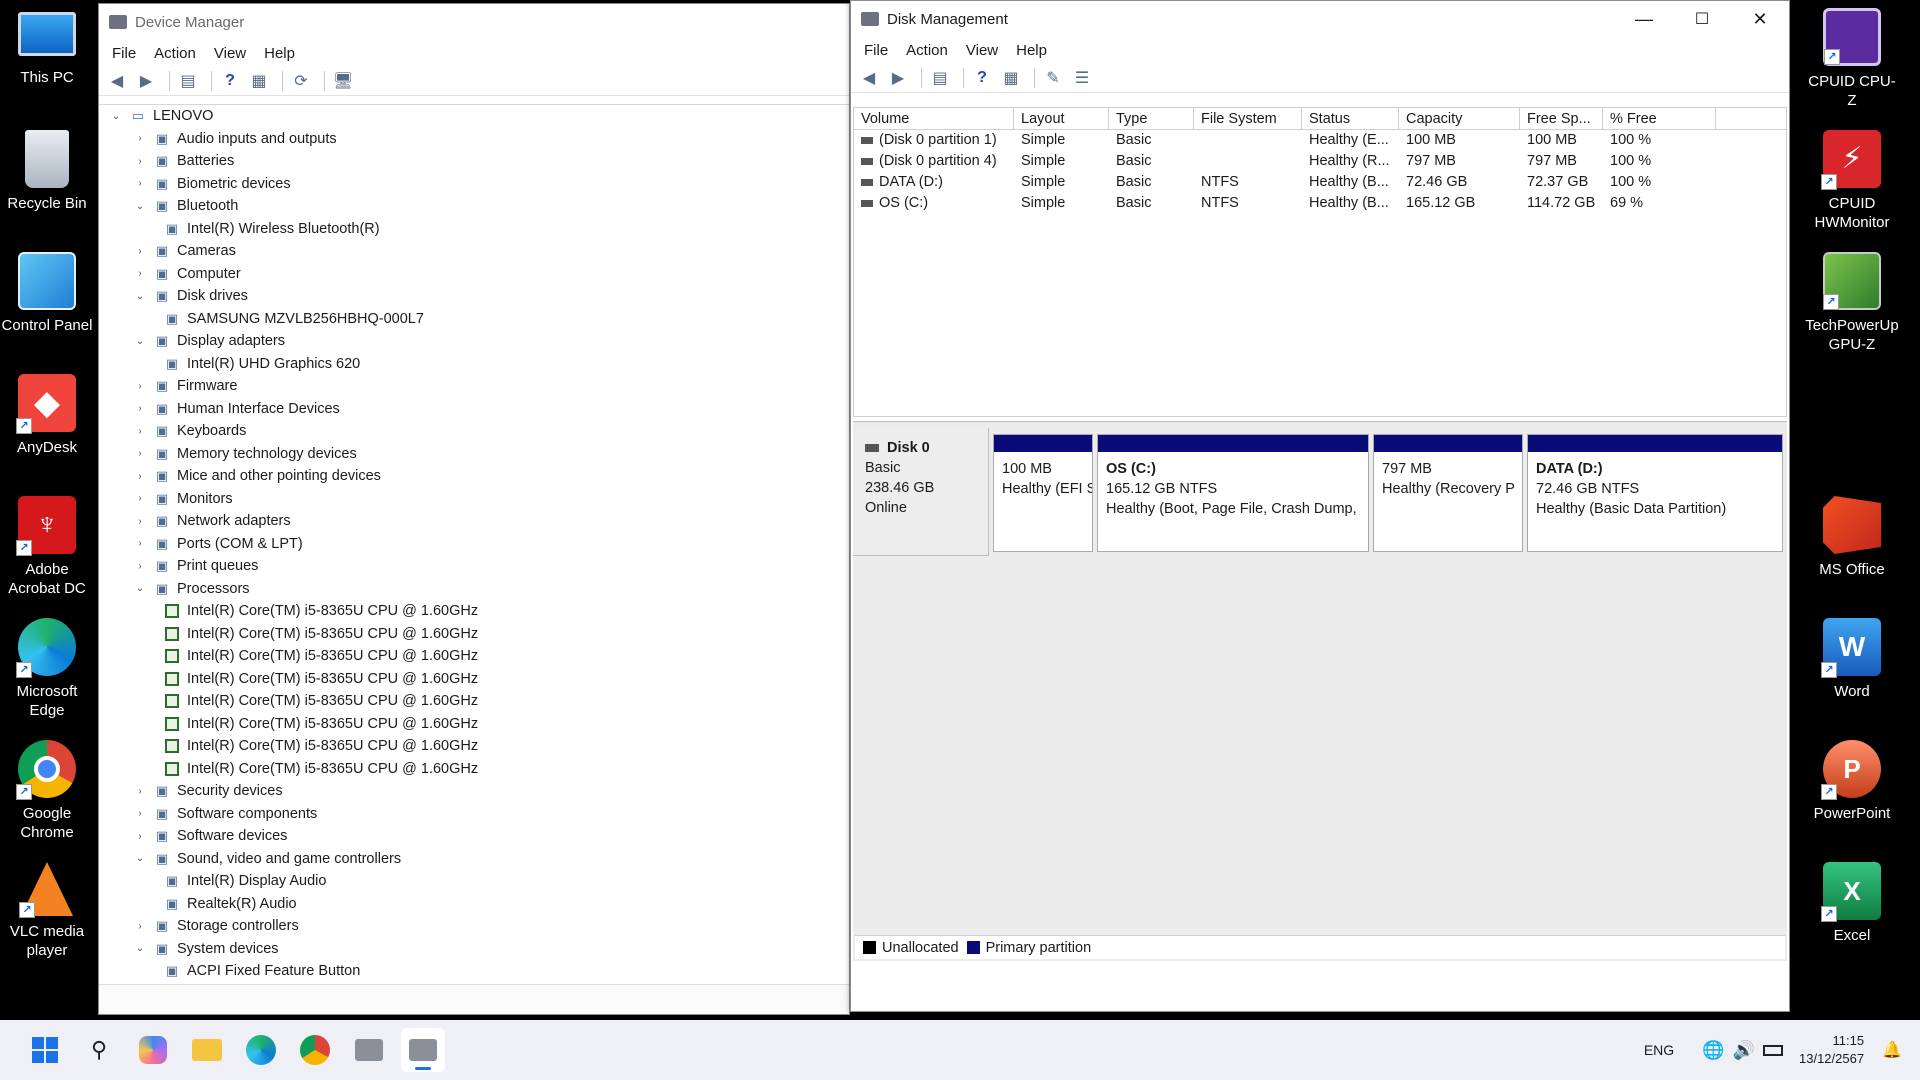 This screenshot has width=1920, height=1080. I want to click on menu-action: Action, so click(927, 50).